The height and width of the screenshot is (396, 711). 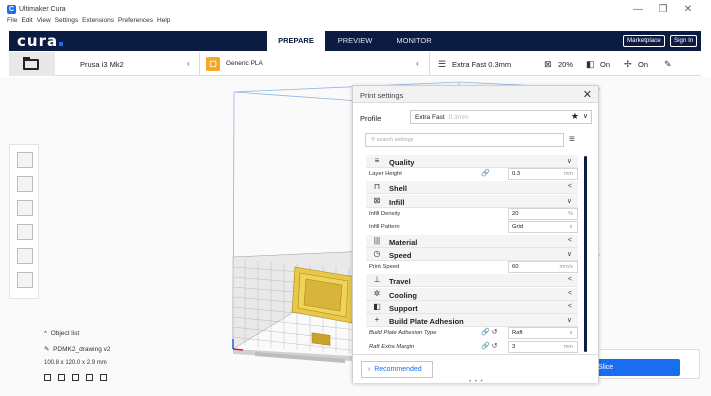 I want to click on scale-tool-button, so click(x=25, y=184).